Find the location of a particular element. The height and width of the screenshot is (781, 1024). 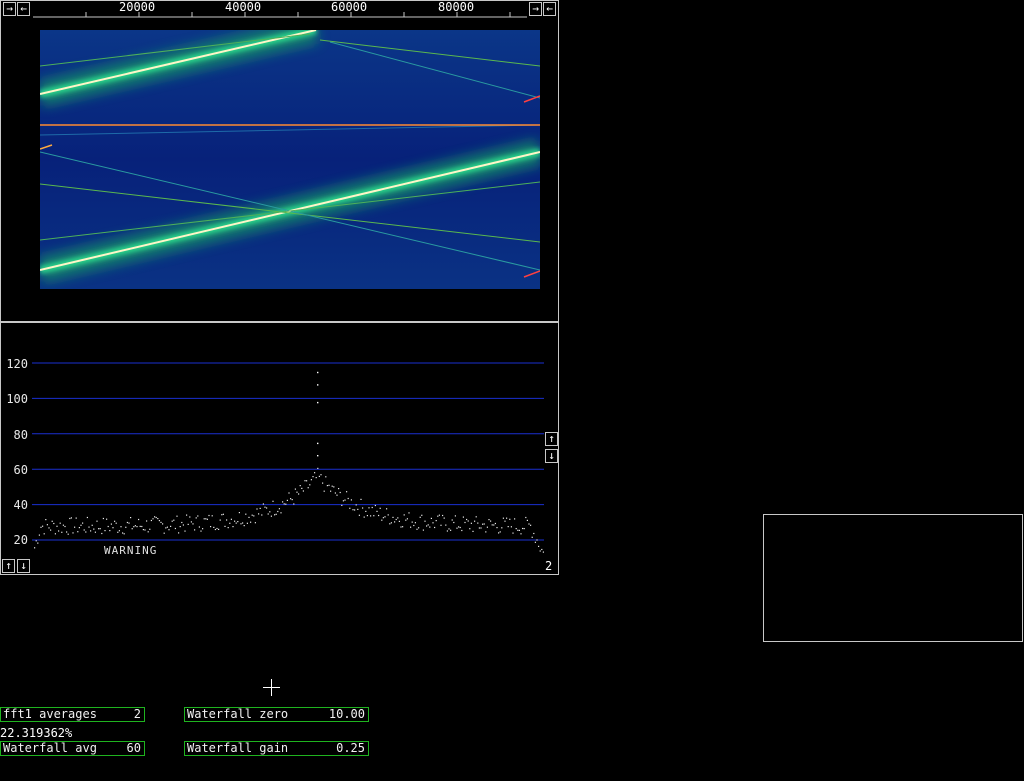

channel-number: 2 is located at coordinates (549, 566).